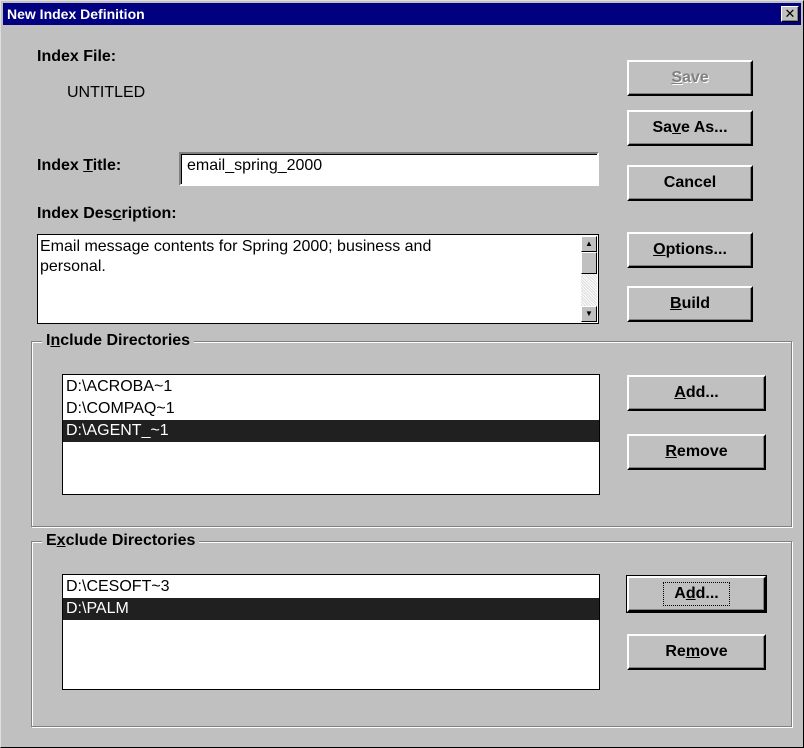 The height and width of the screenshot is (748, 804). I want to click on index-title-label: Index Title:, so click(79, 165).